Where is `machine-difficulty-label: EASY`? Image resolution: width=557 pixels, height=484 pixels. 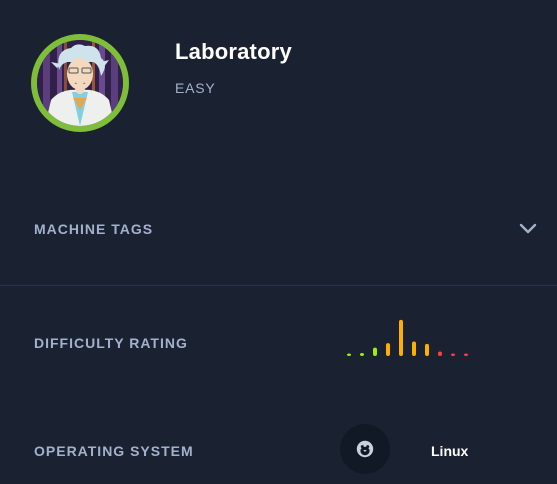 machine-difficulty-label: EASY is located at coordinates (195, 88).